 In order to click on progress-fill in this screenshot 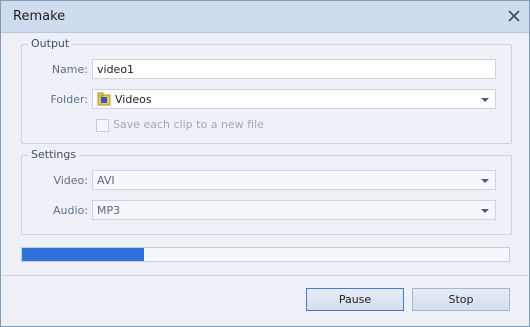, I will do `click(83, 254)`.